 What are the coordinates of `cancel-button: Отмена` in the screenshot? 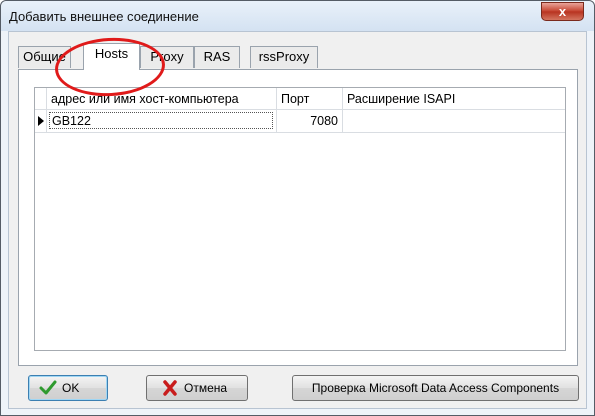 It's located at (197, 388).